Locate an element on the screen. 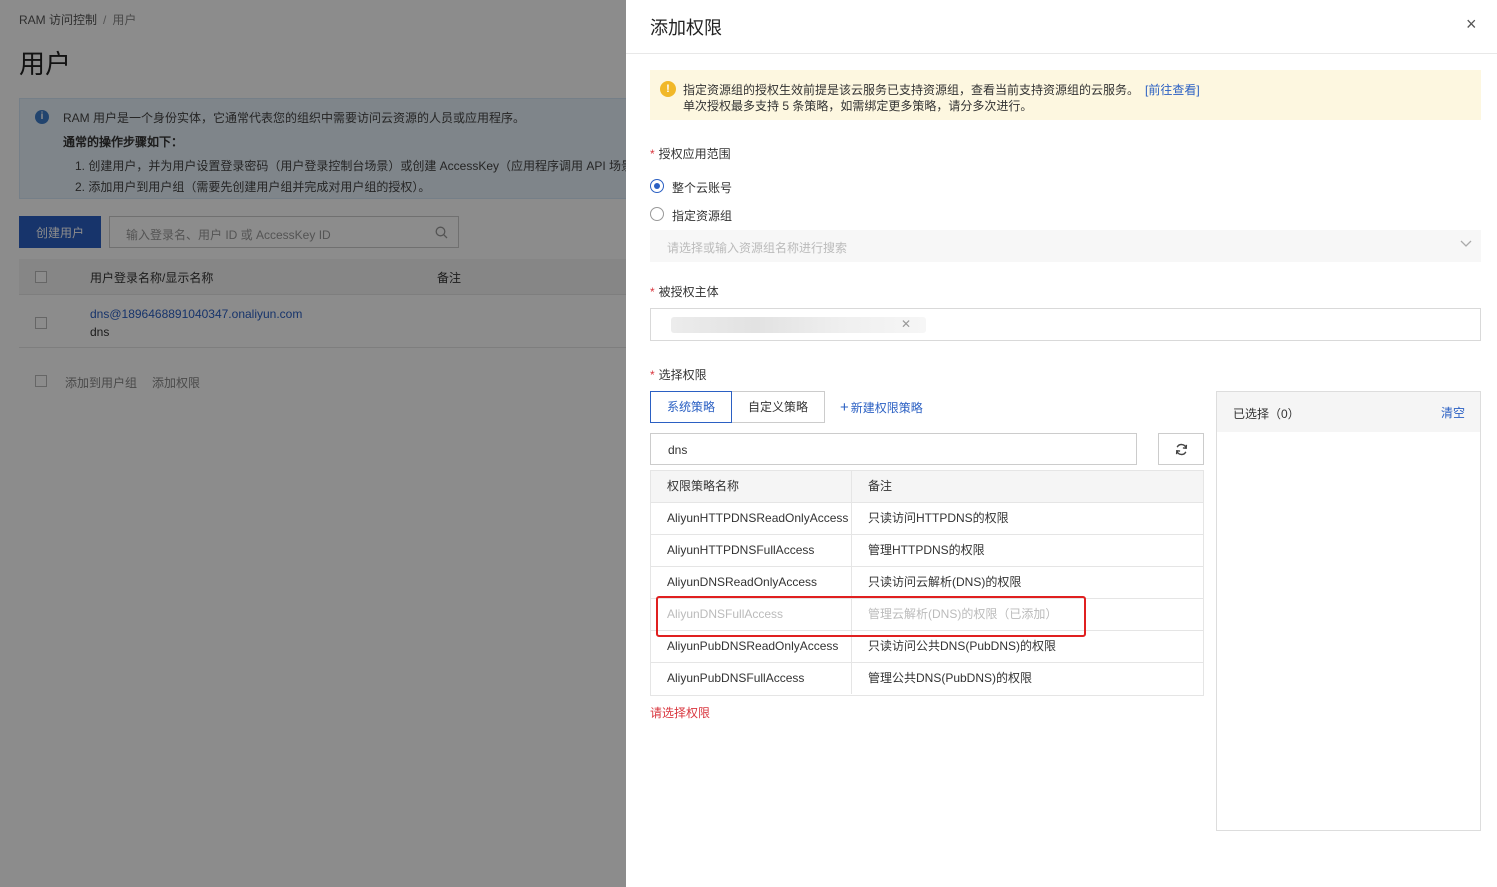 The height and width of the screenshot is (887, 1497). warning-icon: ! is located at coordinates (668, 89).